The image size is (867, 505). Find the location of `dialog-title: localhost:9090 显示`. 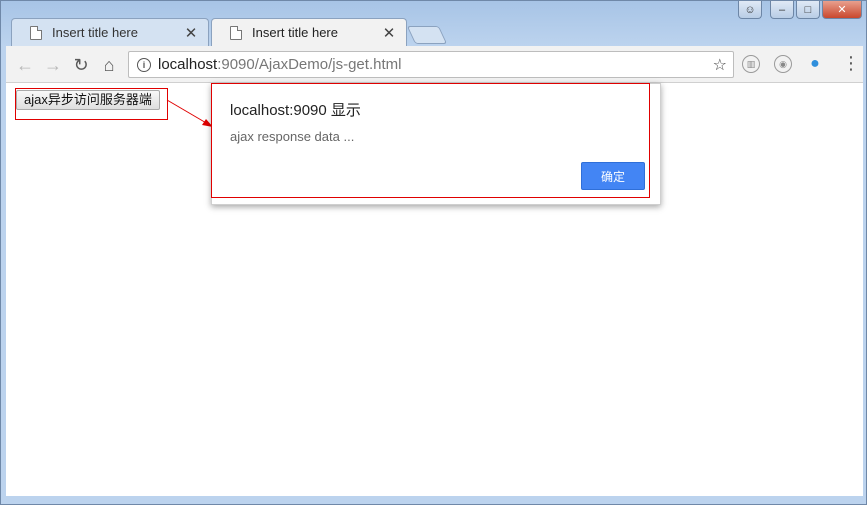

dialog-title: localhost:9090 显示 is located at coordinates (295, 110).